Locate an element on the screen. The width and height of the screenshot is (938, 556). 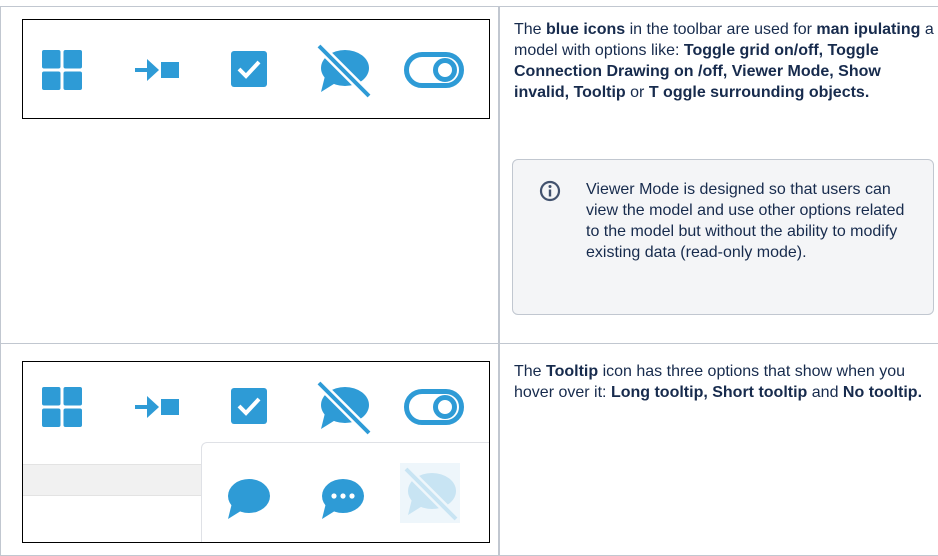
text-segment: or is located at coordinates (637, 92).